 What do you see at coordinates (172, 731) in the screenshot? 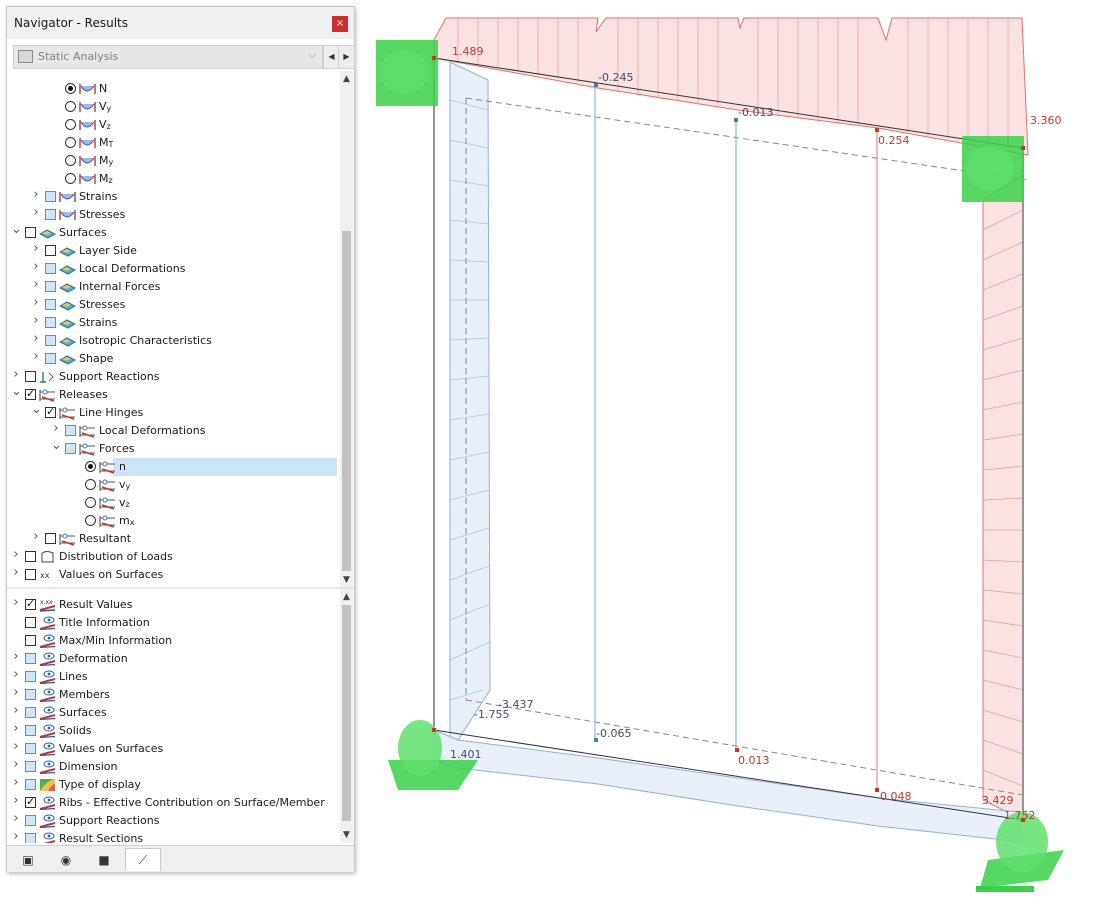
I see `tree-row: › Solids` at bounding box center [172, 731].